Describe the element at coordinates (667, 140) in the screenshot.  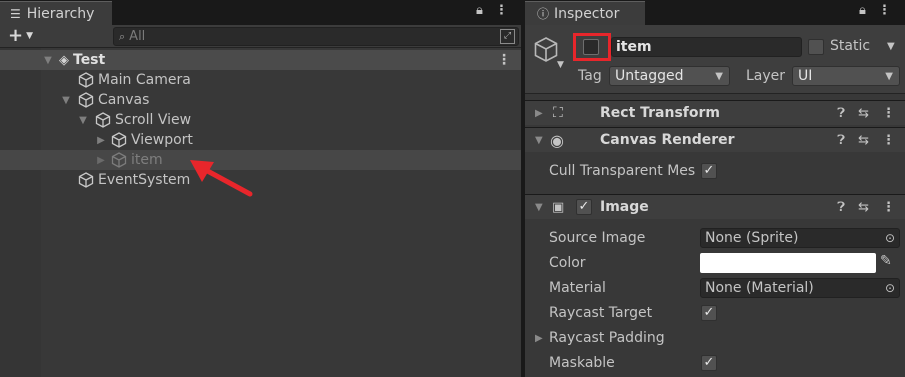
I see `component-name: Canvas Renderer` at that location.